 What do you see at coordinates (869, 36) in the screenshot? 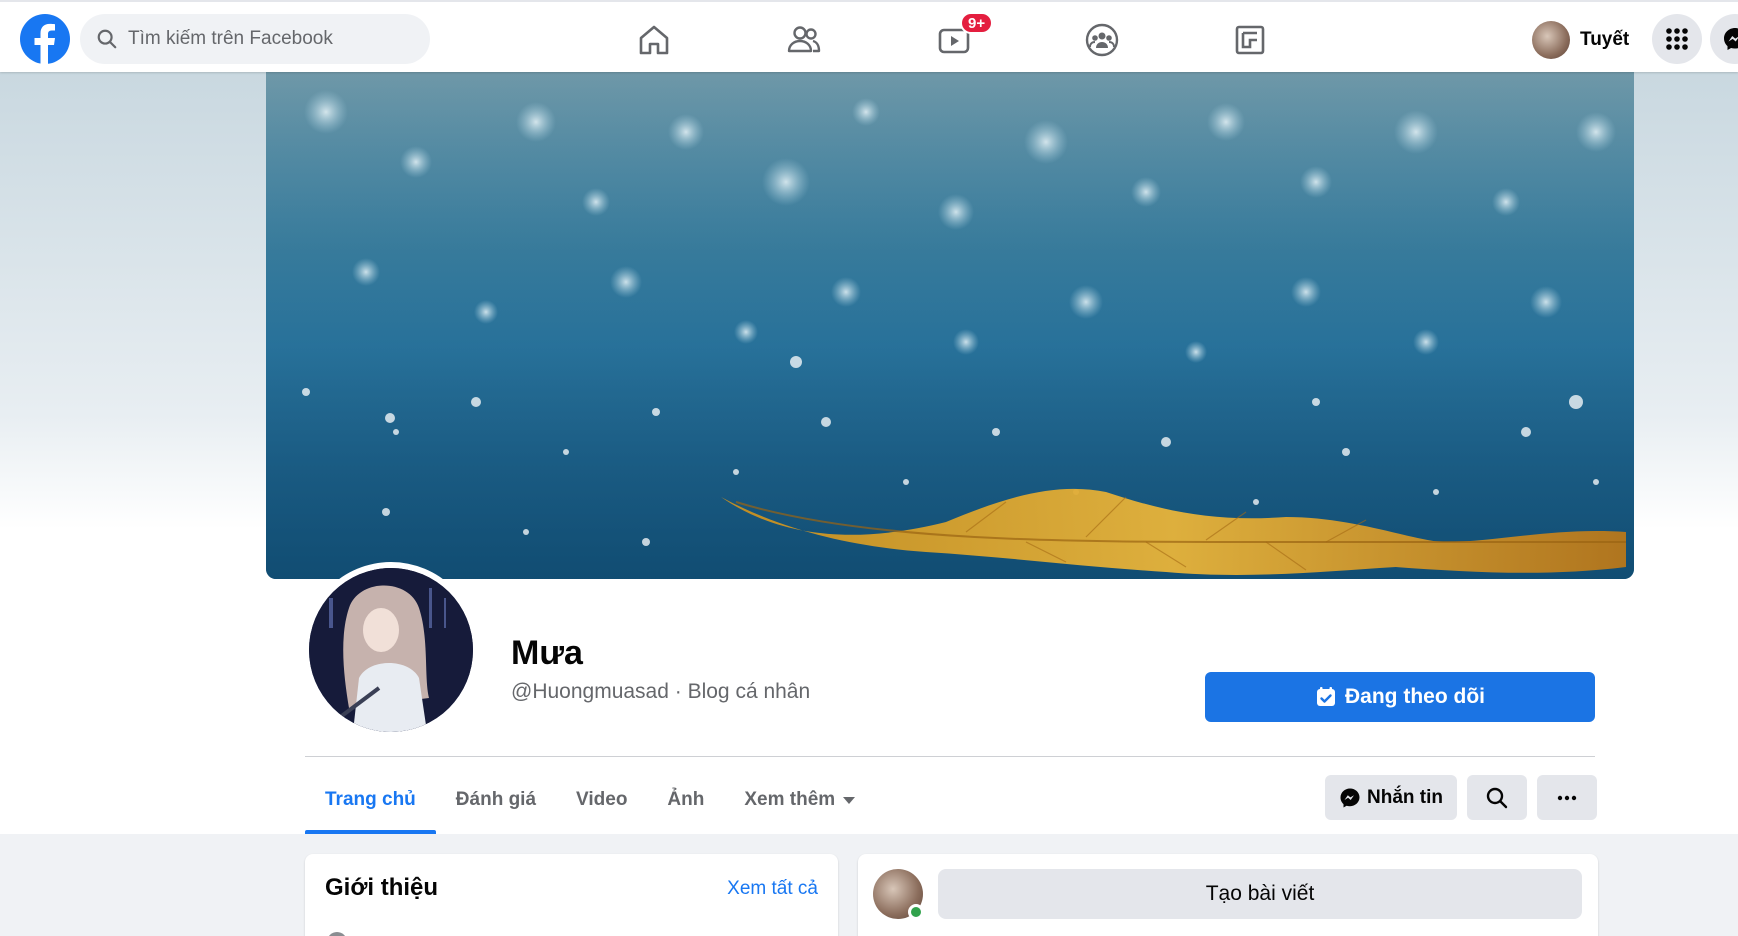
I see `top-navbar: 9+ Tuyết` at bounding box center [869, 36].